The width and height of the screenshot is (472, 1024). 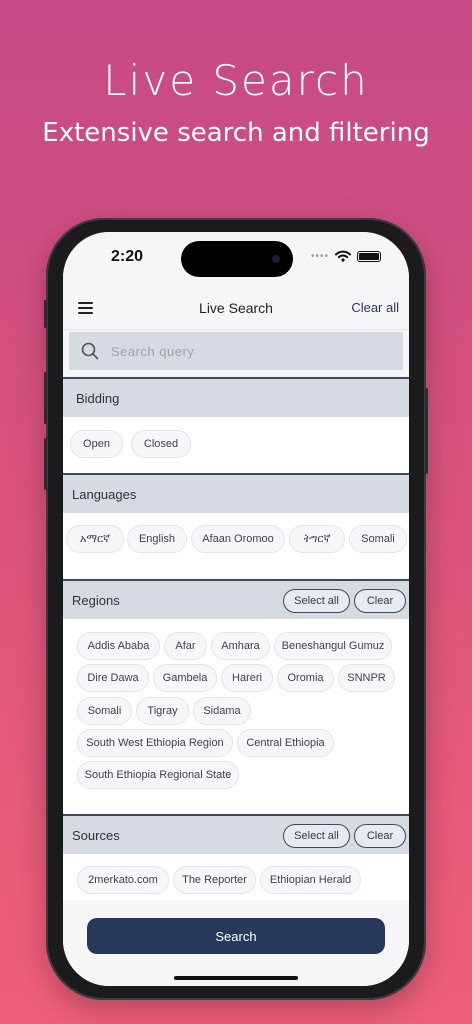 What do you see at coordinates (104, 494) in the screenshot?
I see `section-label-languages: Languages` at bounding box center [104, 494].